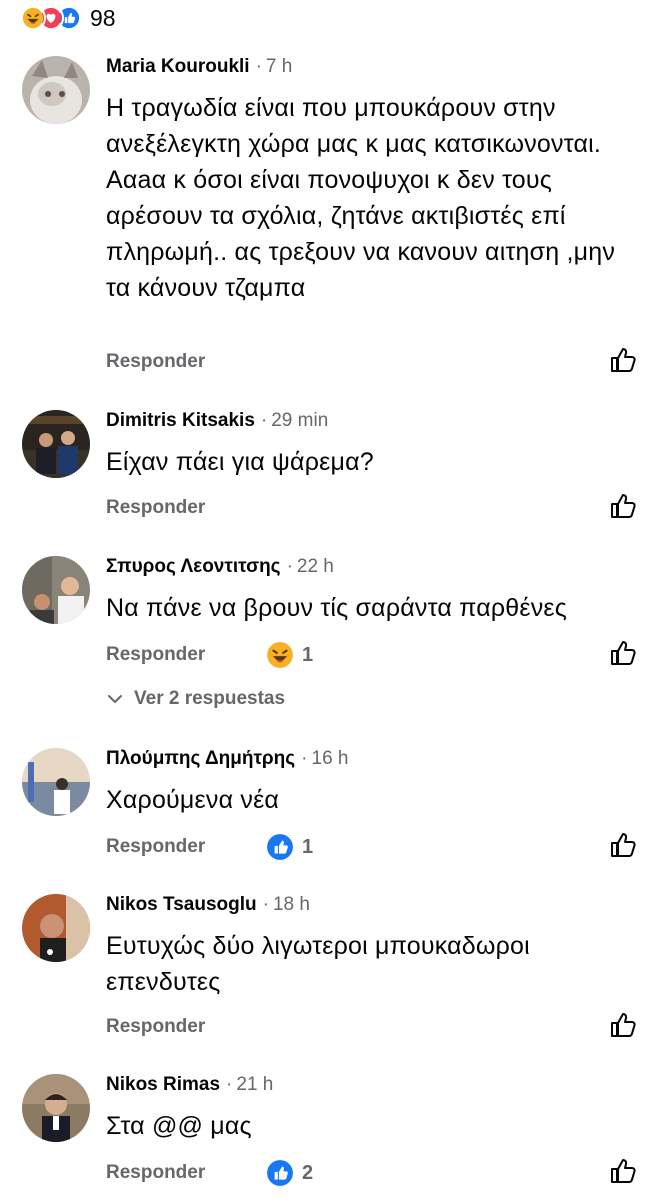 The height and width of the screenshot is (1199, 646). What do you see at coordinates (200, 758) in the screenshot?
I see `author-name: Πλούμπης Δημήτρης` at bounding box center [200, 758].